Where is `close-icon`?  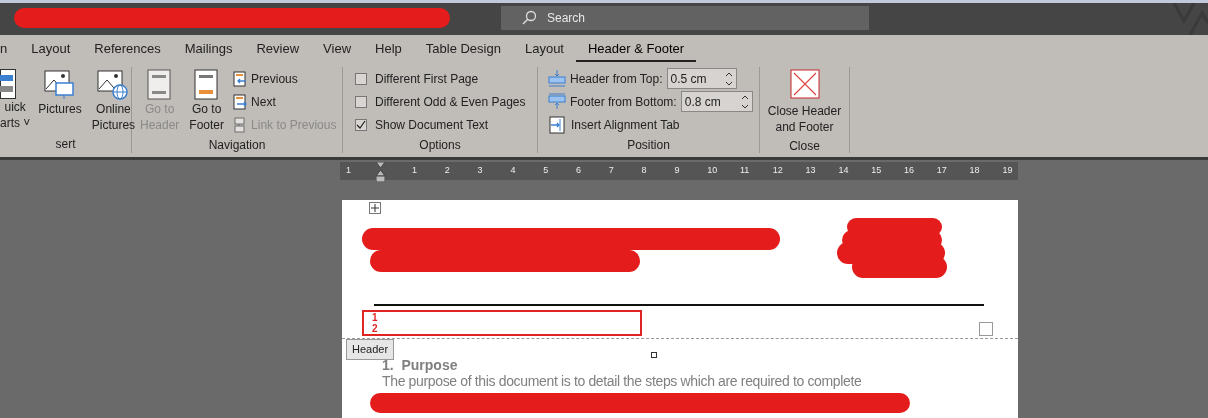 close-icon is located at coordinates (804, 84).